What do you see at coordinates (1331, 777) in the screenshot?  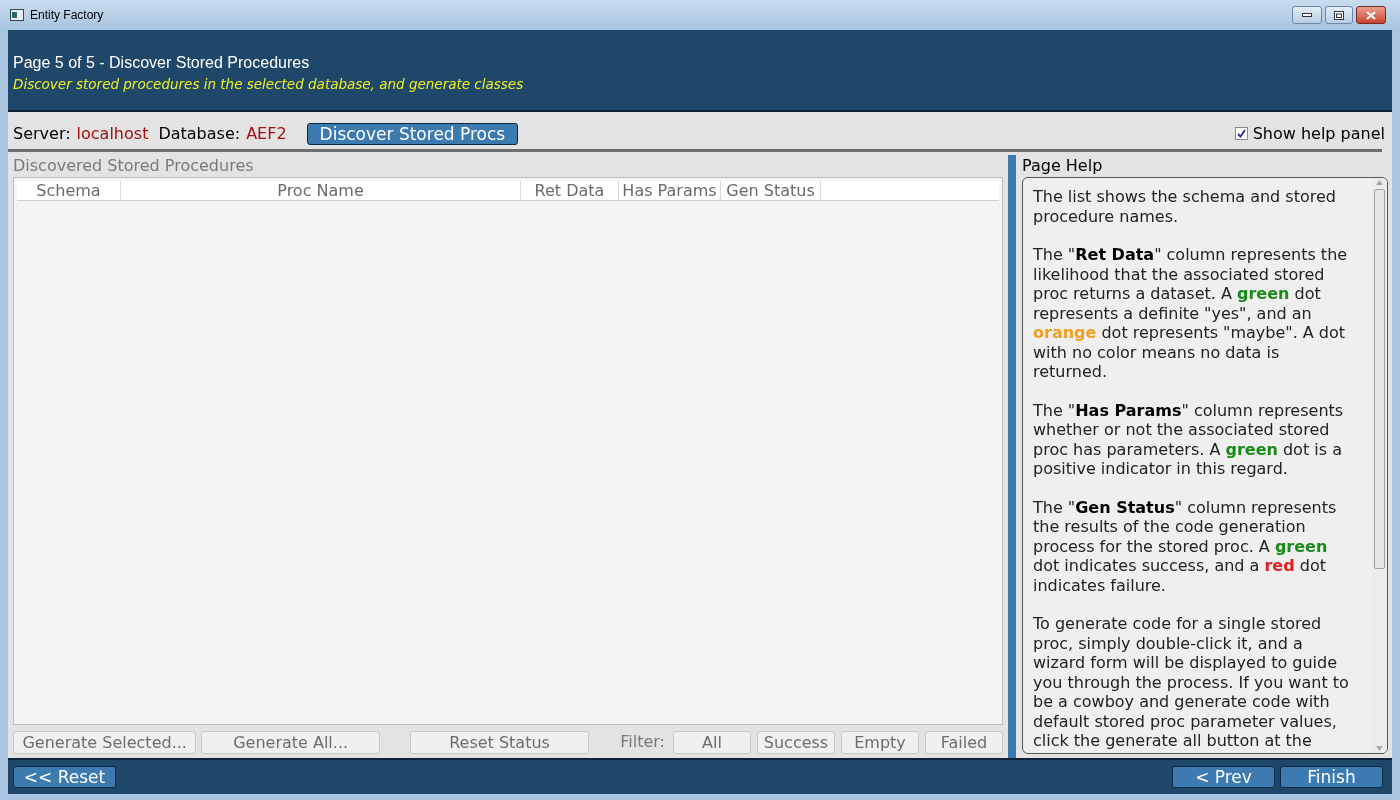 I see `finish-button: Finish` at bounding box center [1331, 777].